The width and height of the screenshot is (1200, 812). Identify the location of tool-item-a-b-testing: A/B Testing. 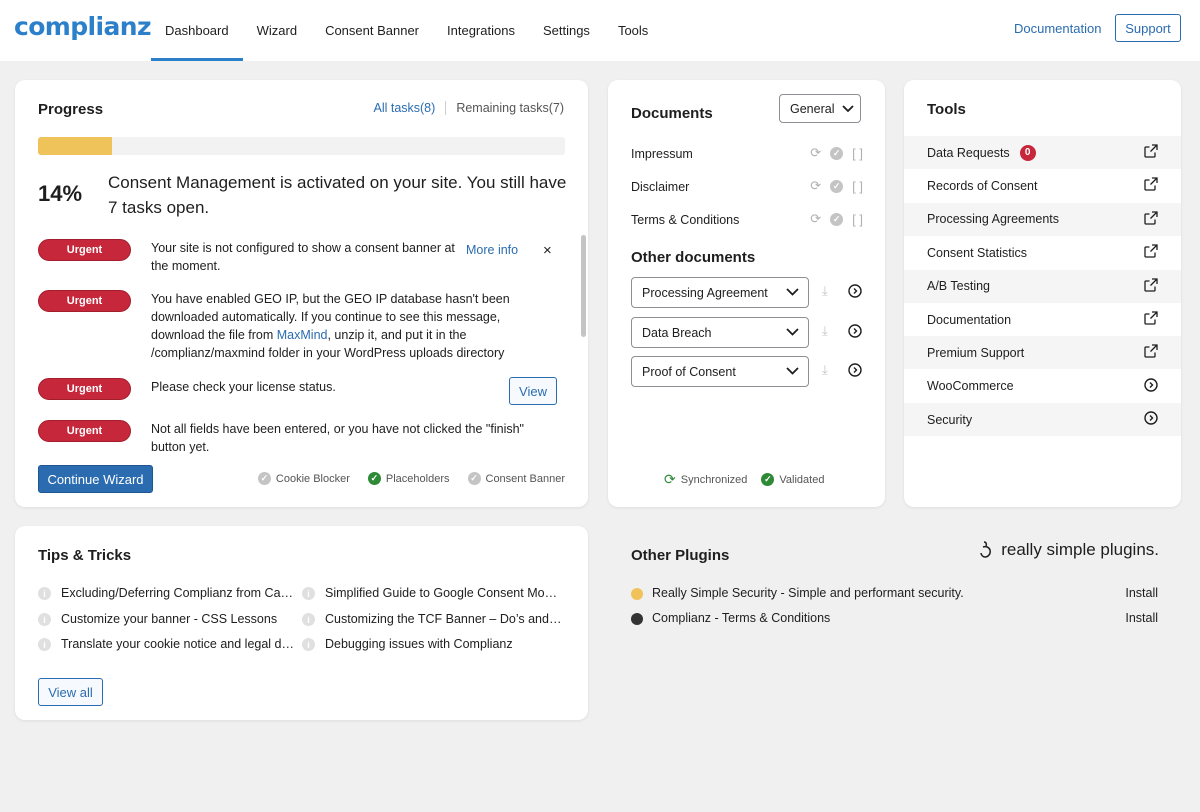
(1042, 286).